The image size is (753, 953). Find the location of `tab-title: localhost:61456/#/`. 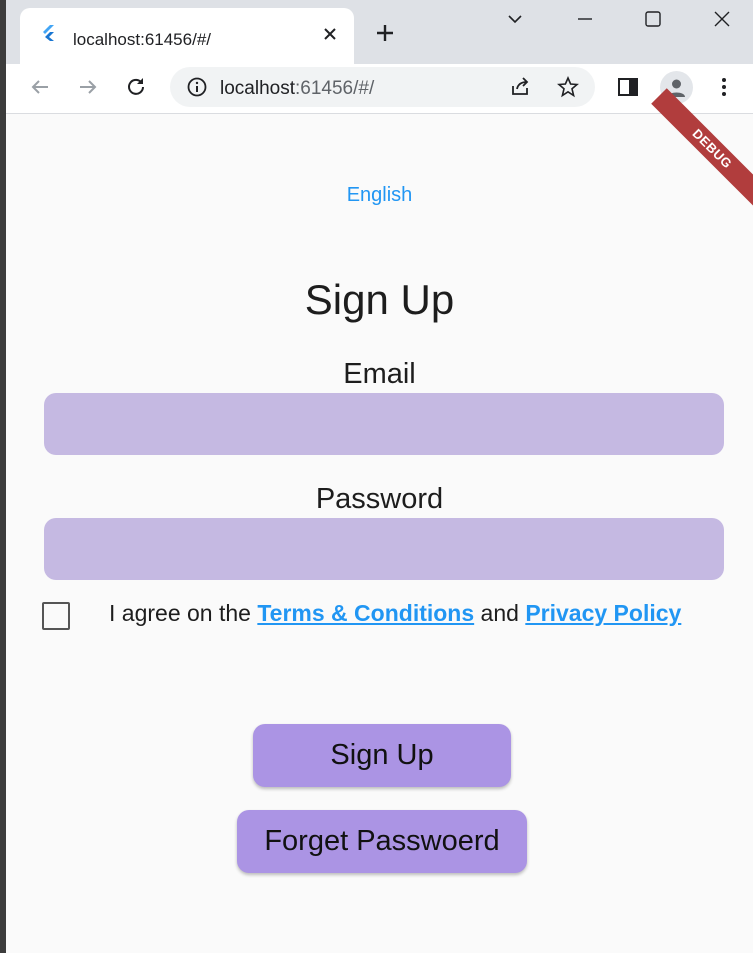

tab-title: localhost:61456/#/ is located at coordinates (142, 39).